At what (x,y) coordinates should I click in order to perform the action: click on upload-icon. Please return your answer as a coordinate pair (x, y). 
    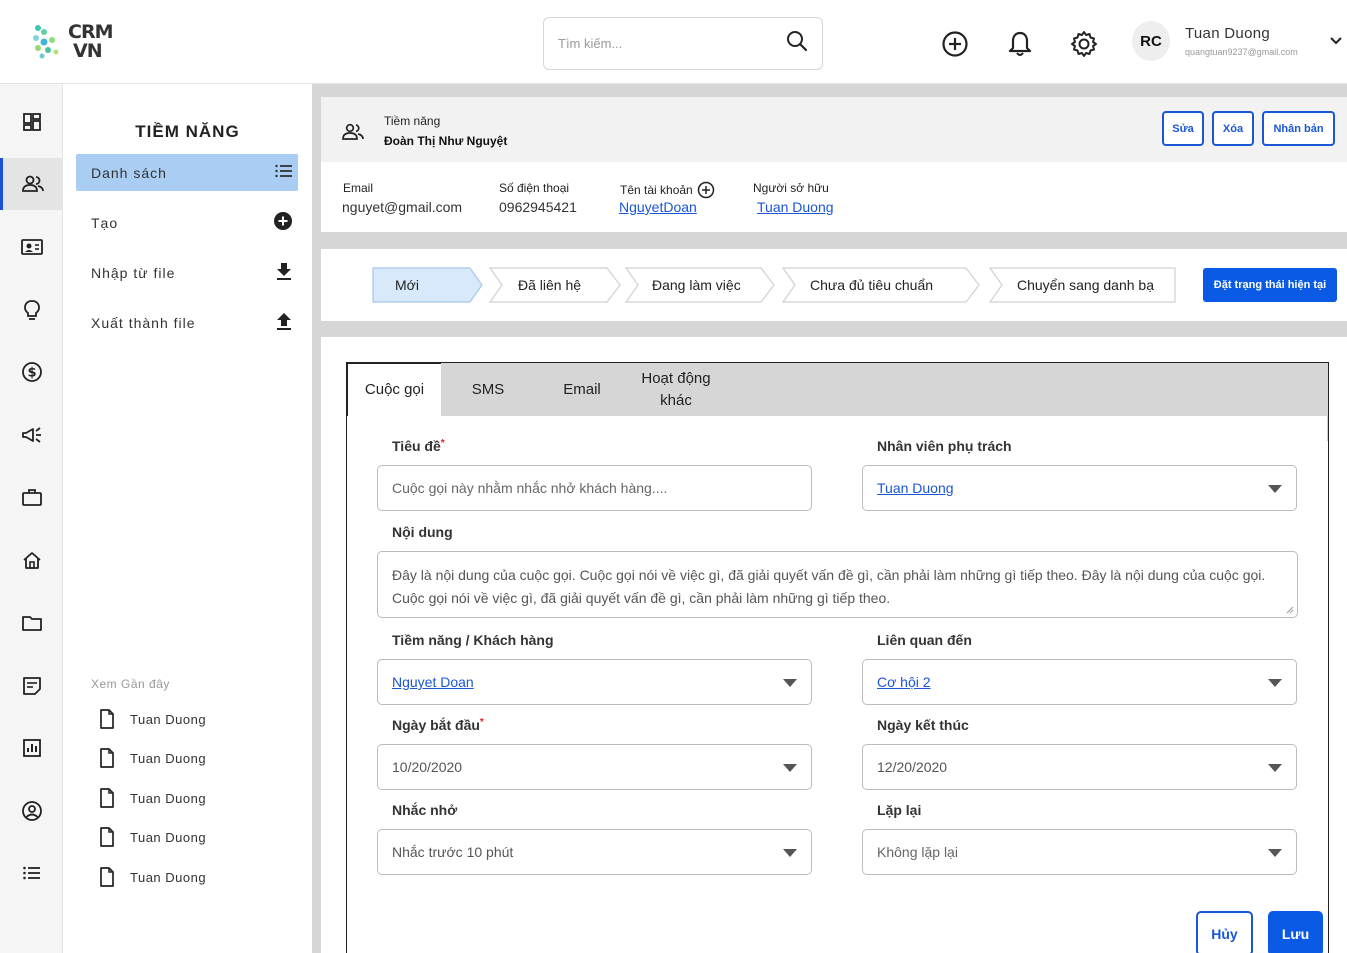
    Looking at the image, I should click on (284, 322).